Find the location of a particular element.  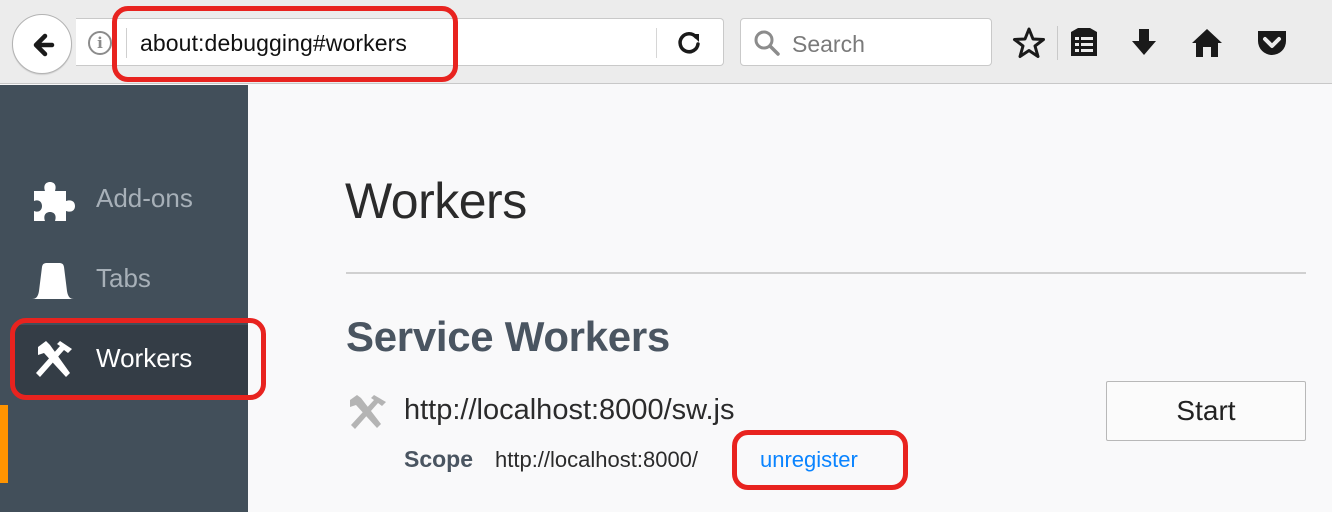

section-title: Service Workers is located at coordinates (508, 336).